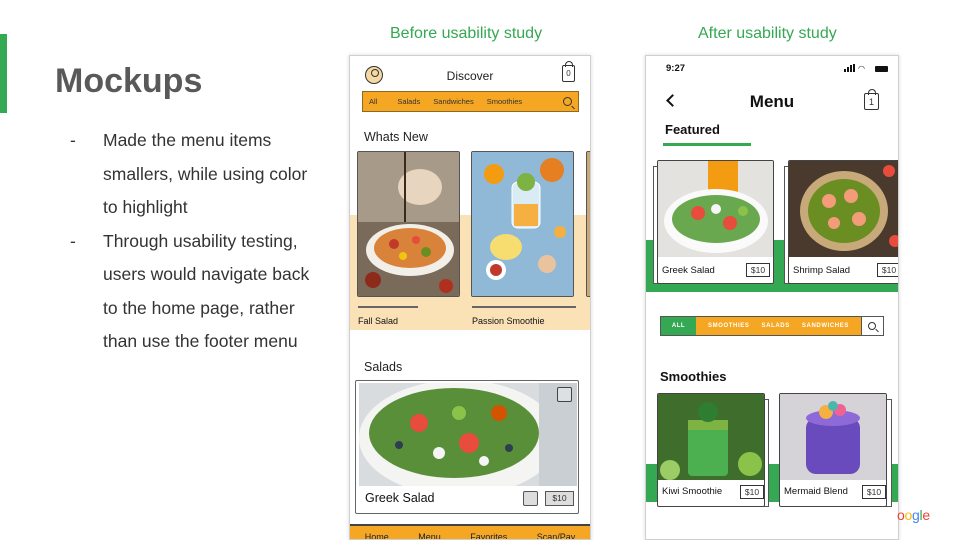 The image size is (960, 540). What do you see at coordinates (871, 99) in the screenshot?
I see `cart-icon: 1` at bounding box center [871, 99].